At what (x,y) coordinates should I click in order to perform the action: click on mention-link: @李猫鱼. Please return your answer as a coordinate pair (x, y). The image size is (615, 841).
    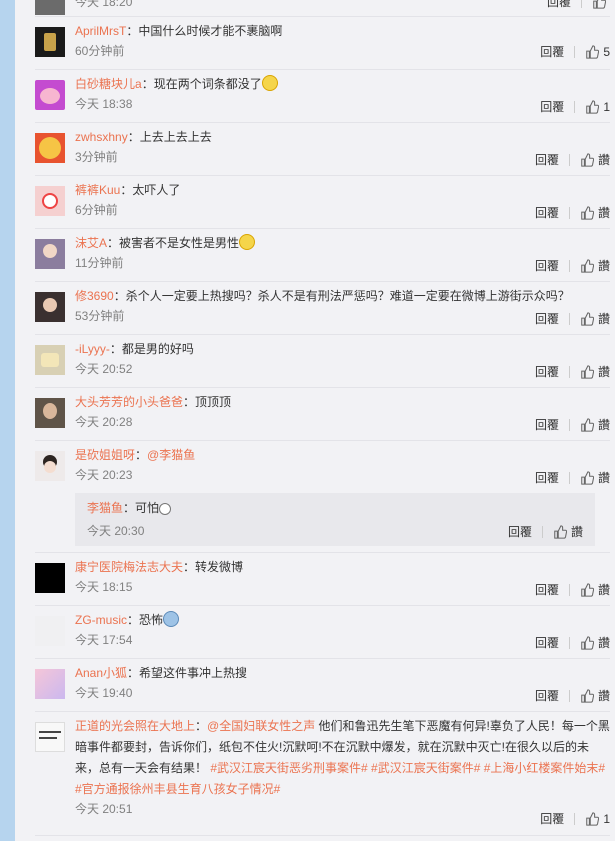
    Looking at the image, I should click on (171, 455).